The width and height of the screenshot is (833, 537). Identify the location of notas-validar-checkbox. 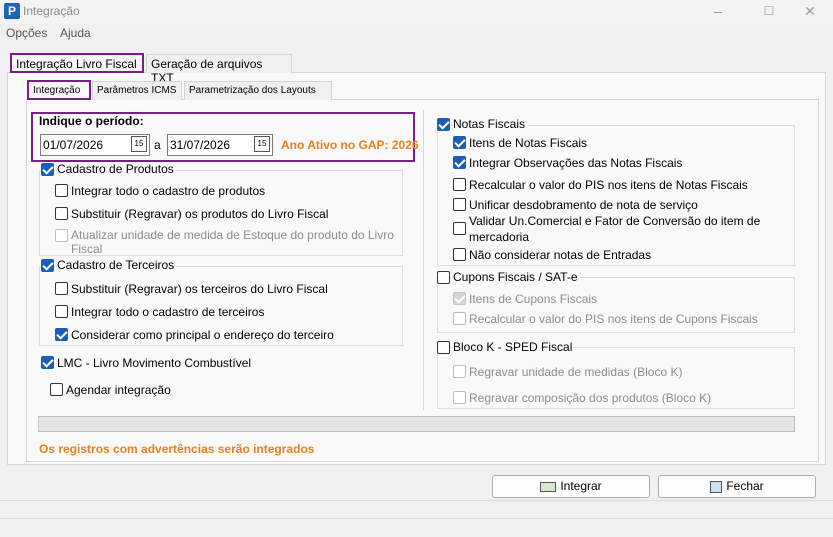
(459, 228).